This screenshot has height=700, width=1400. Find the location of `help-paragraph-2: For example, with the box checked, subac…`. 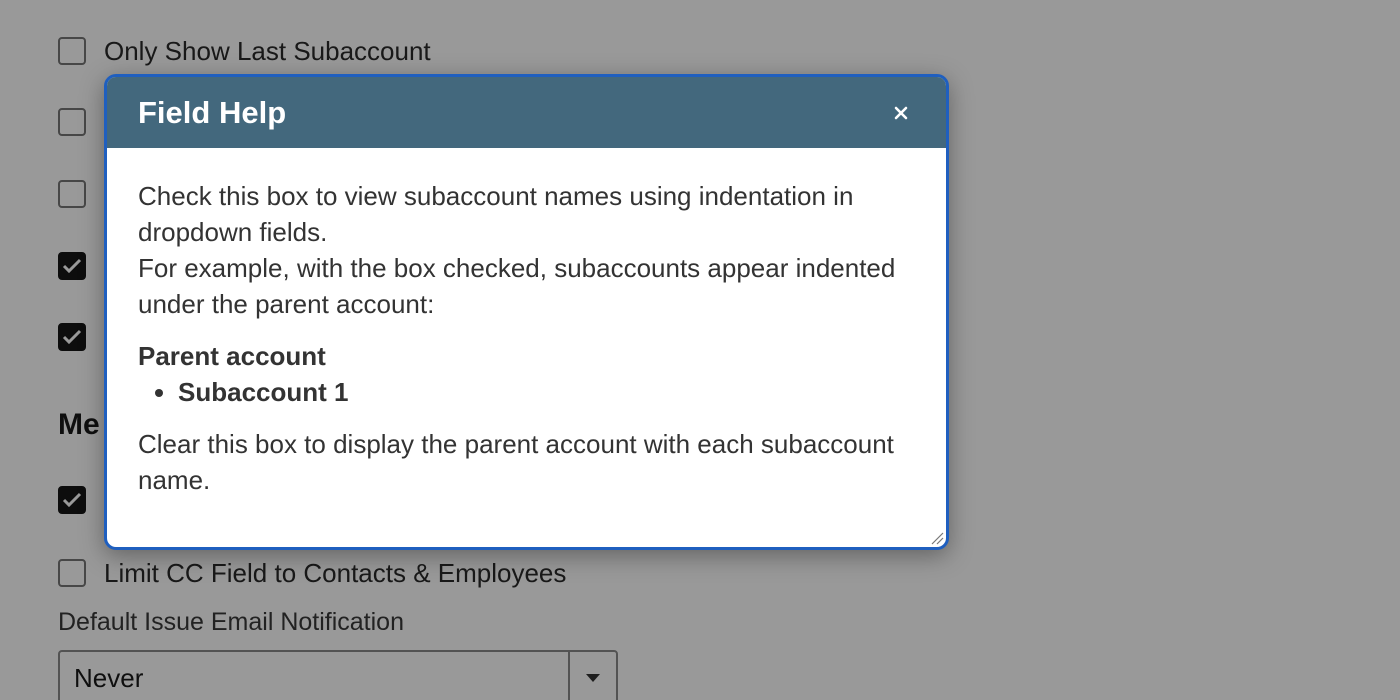

help-paragraph-2: For example, with the box checked, subac… is located at coordinates (517, 286).